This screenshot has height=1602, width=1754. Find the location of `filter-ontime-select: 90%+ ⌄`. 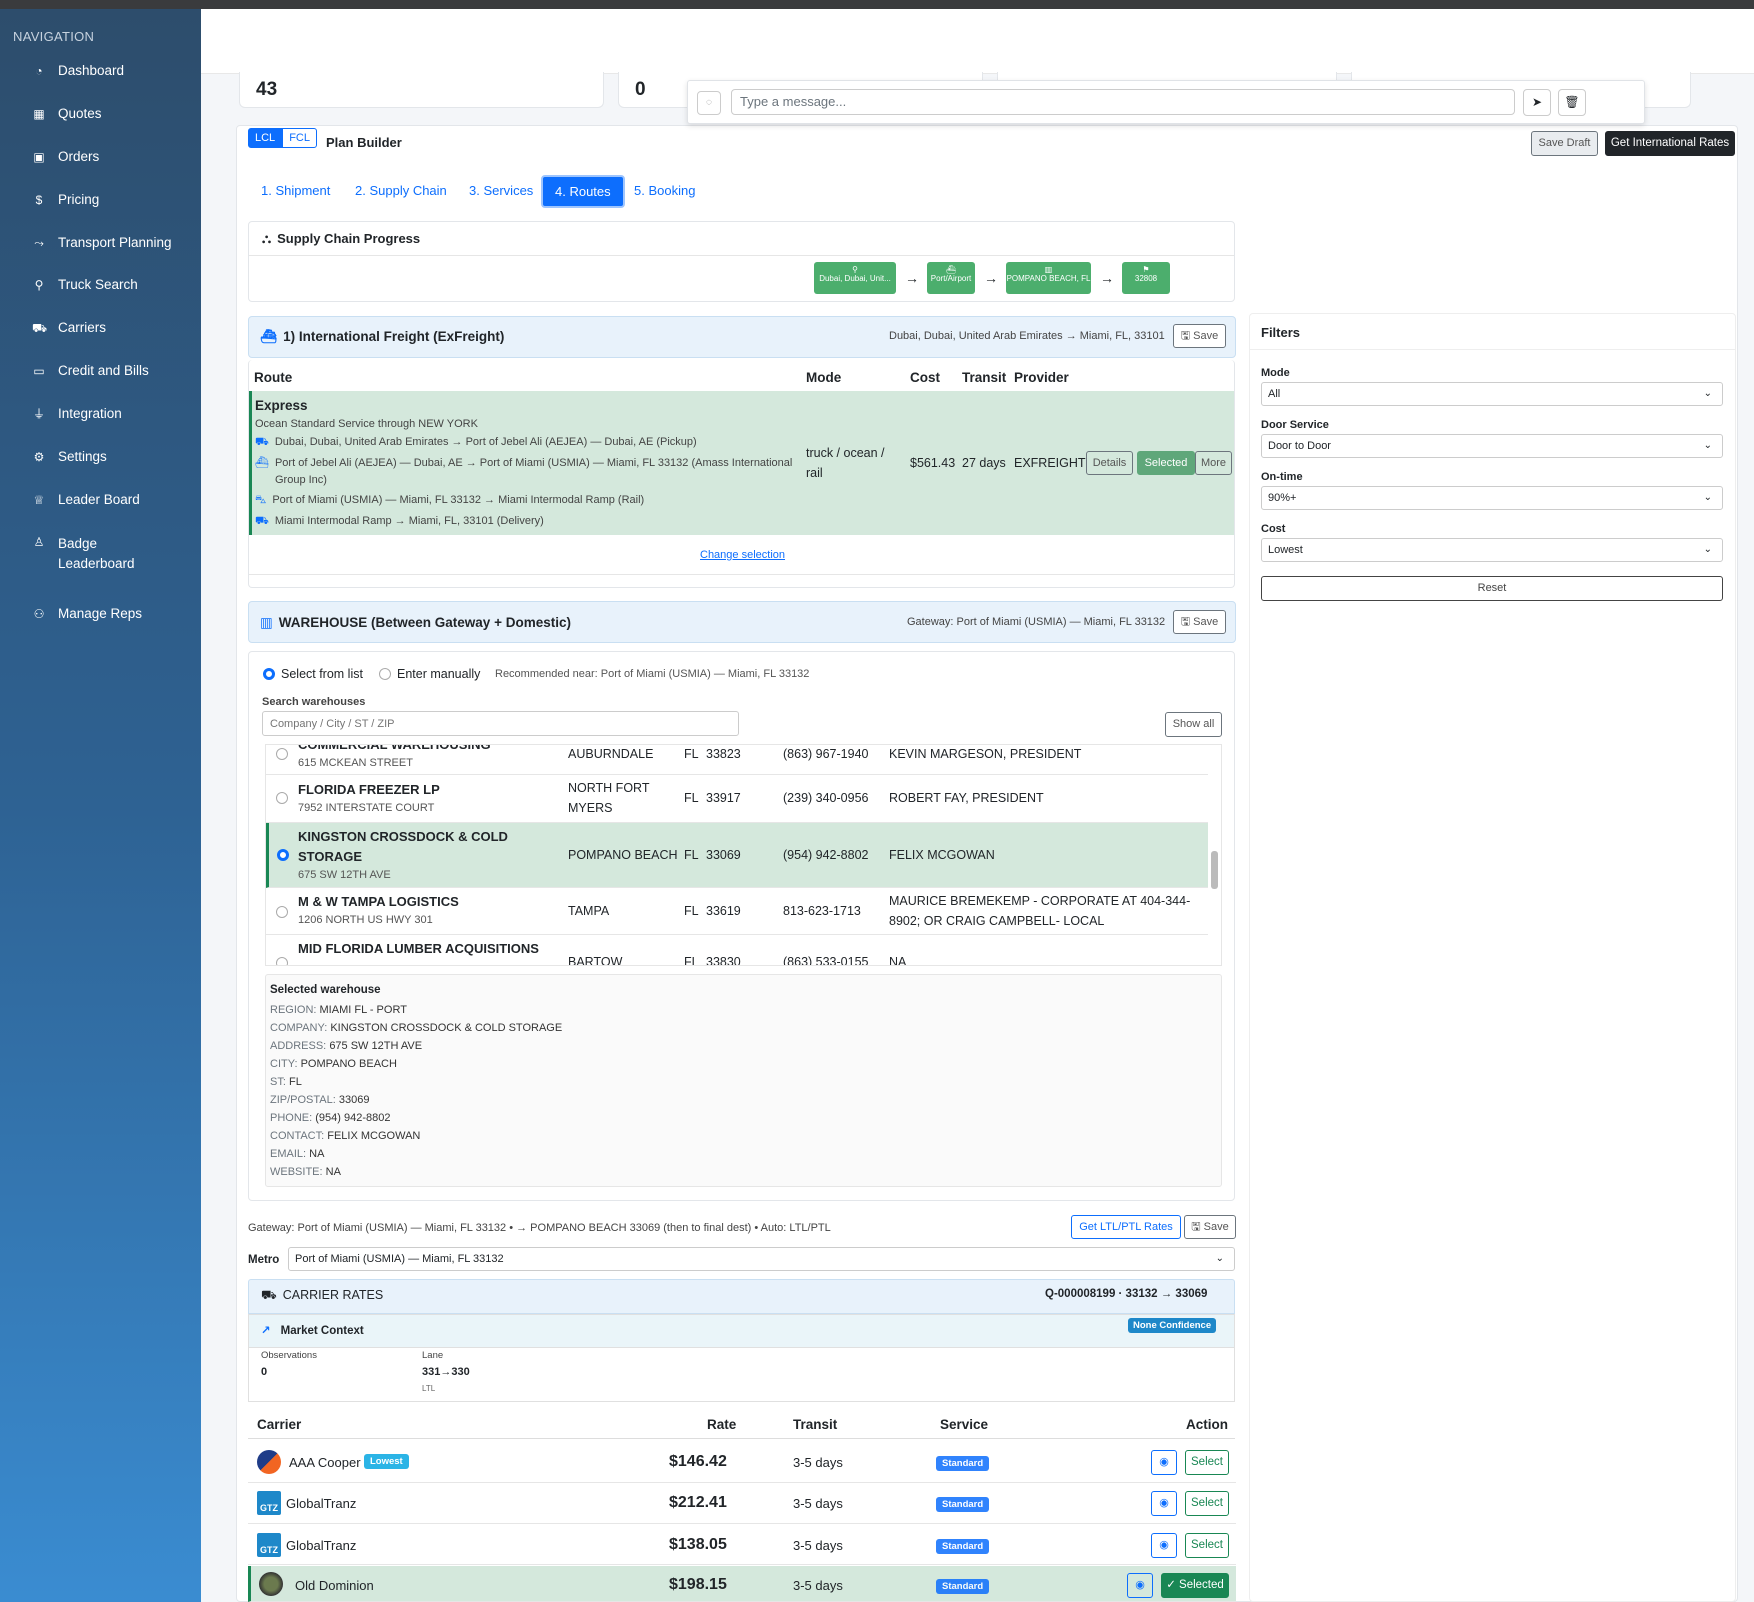

filter-ontime-select: 90%+ ⌄ is located at coordinates (1492, 498).